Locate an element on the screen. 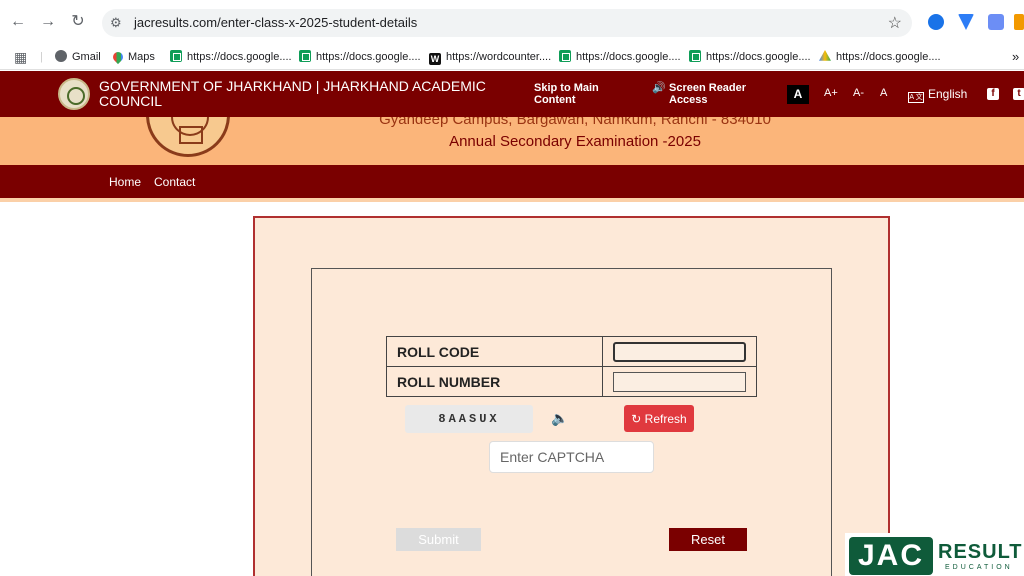 The height and width of the screenshot is (576, 1024). roll-code-input is located at coordinates (679, 352).